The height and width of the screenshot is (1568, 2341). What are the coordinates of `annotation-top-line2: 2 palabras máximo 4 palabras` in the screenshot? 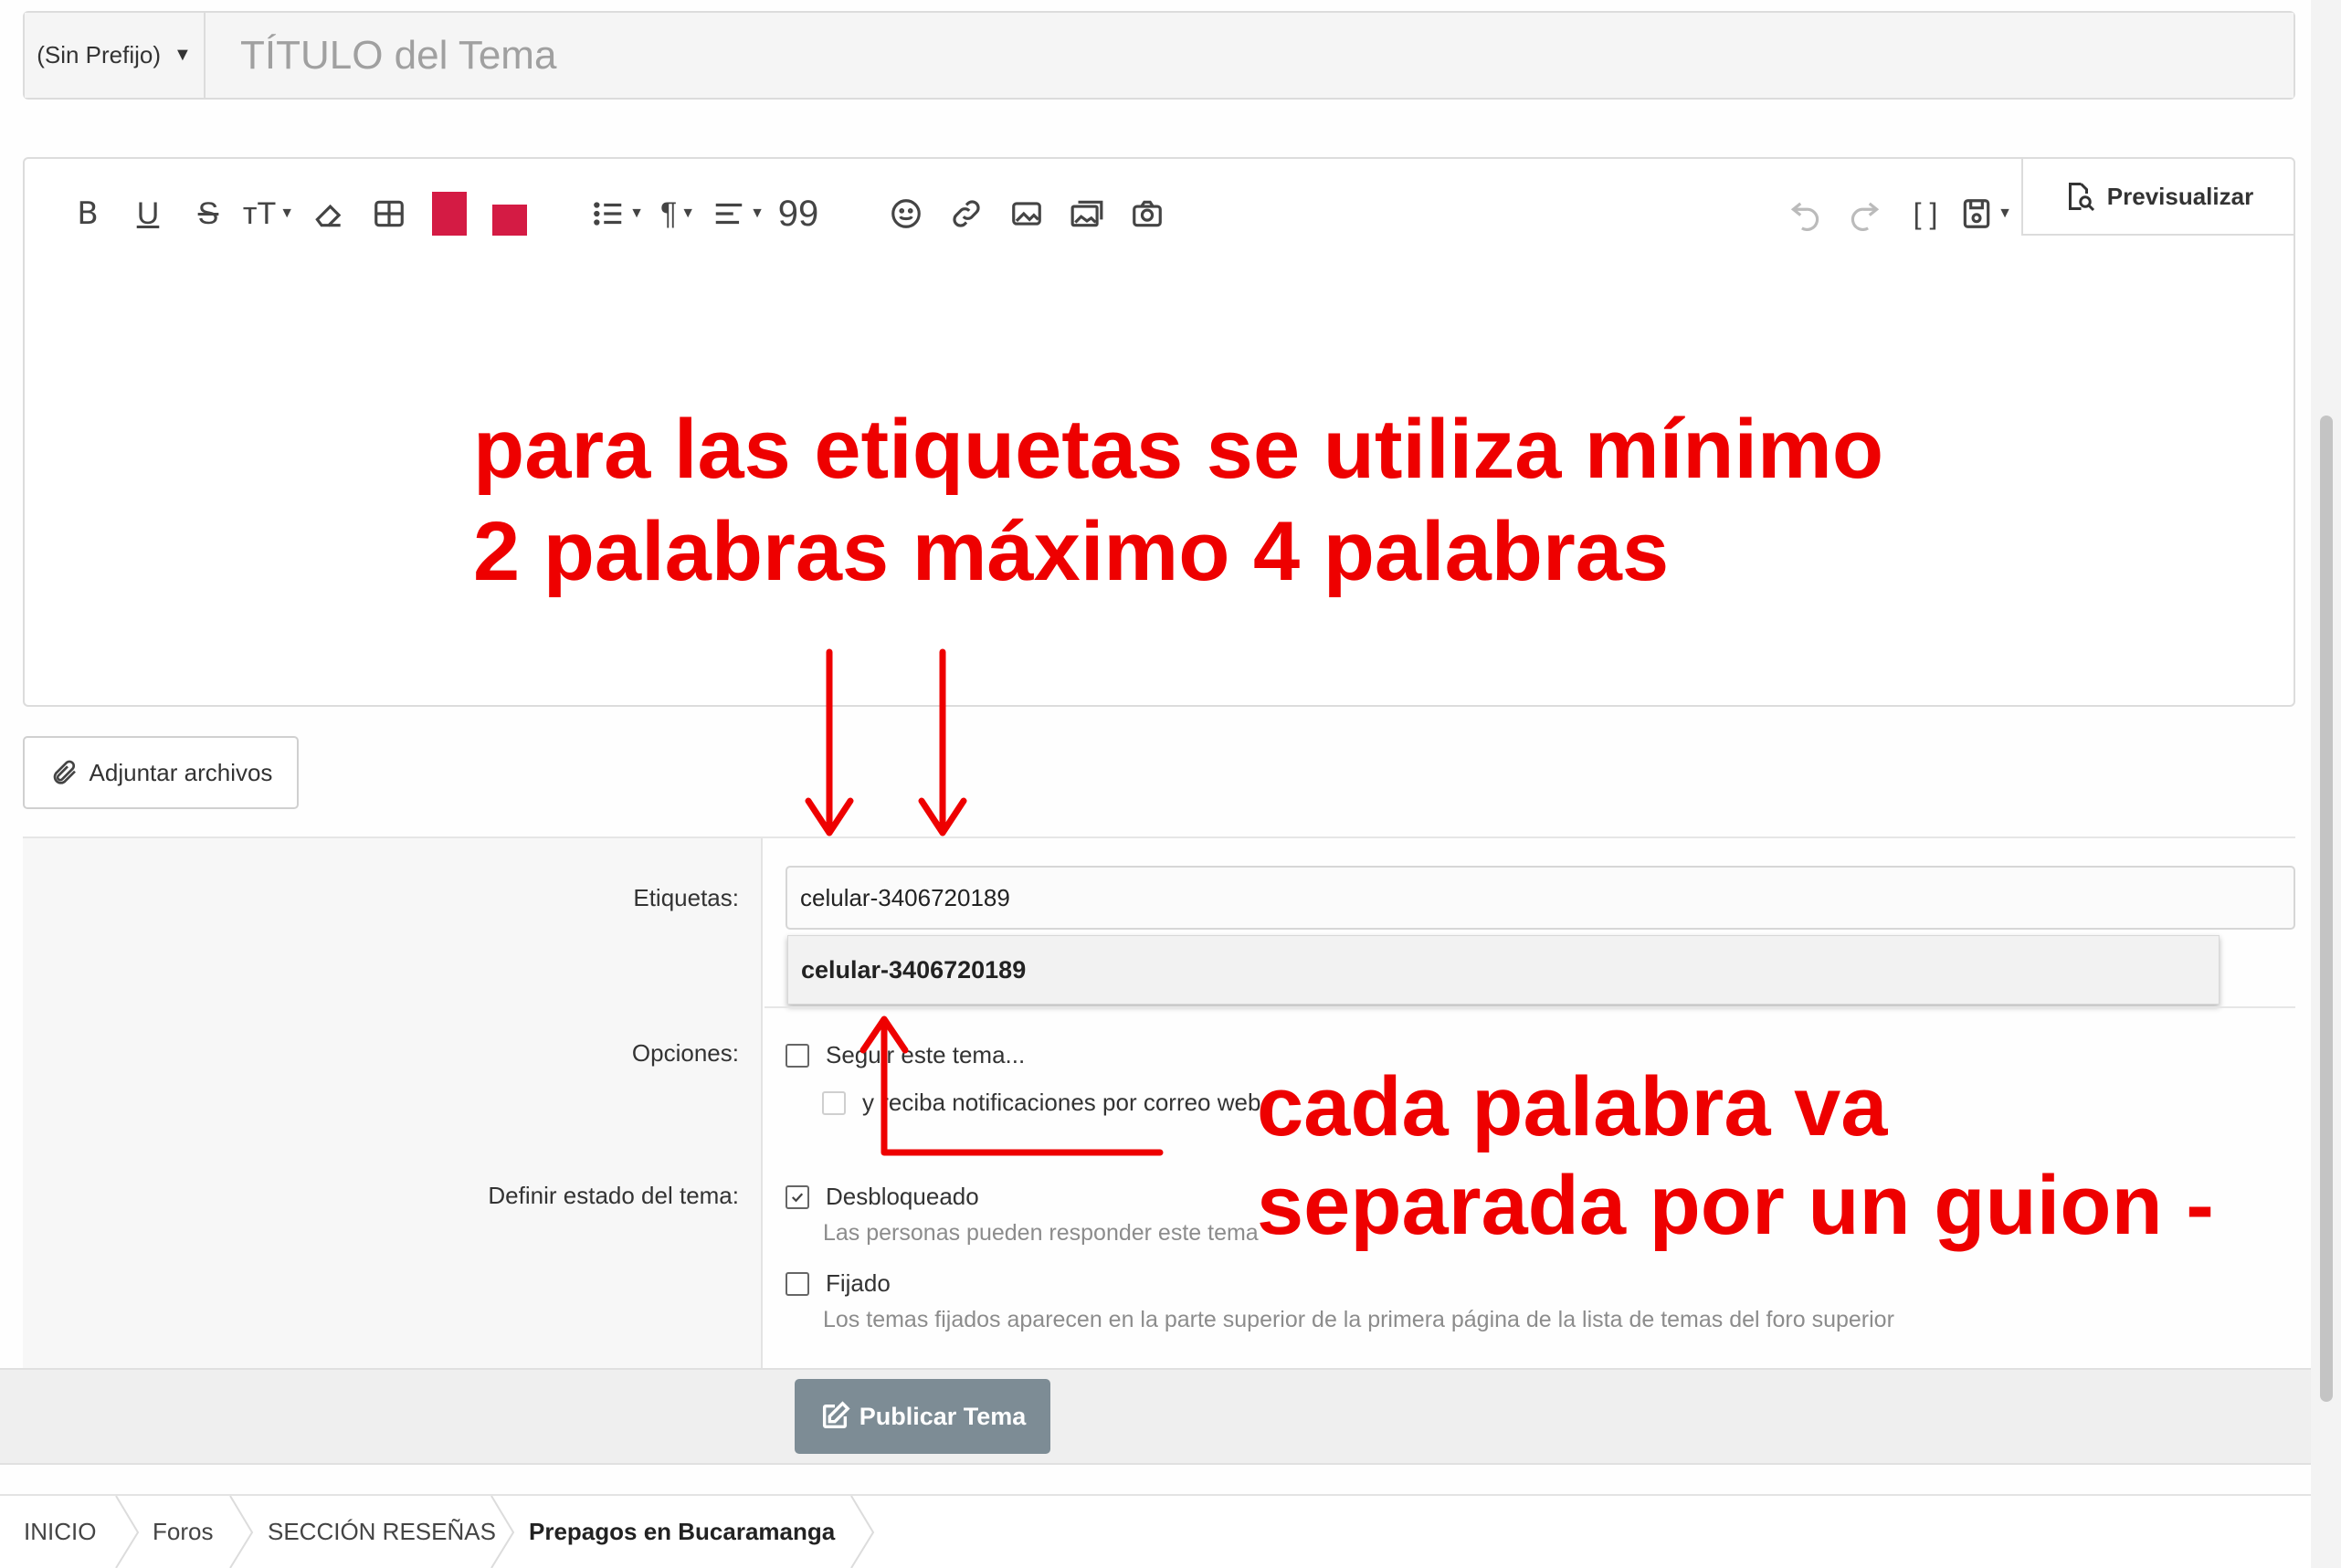 It's located at (1071, 551).